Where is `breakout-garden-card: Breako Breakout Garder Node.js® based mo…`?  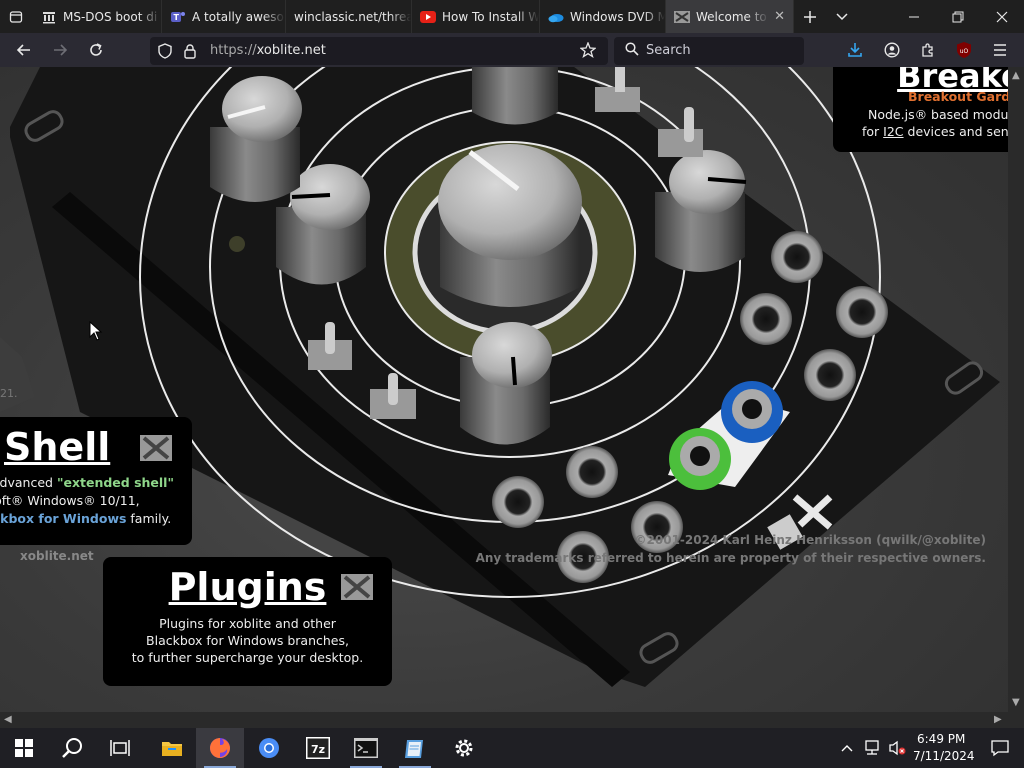 breakout-garden-card: Breako Breakout Garder Node.js® based mo… is located at coordinates (920, 109).